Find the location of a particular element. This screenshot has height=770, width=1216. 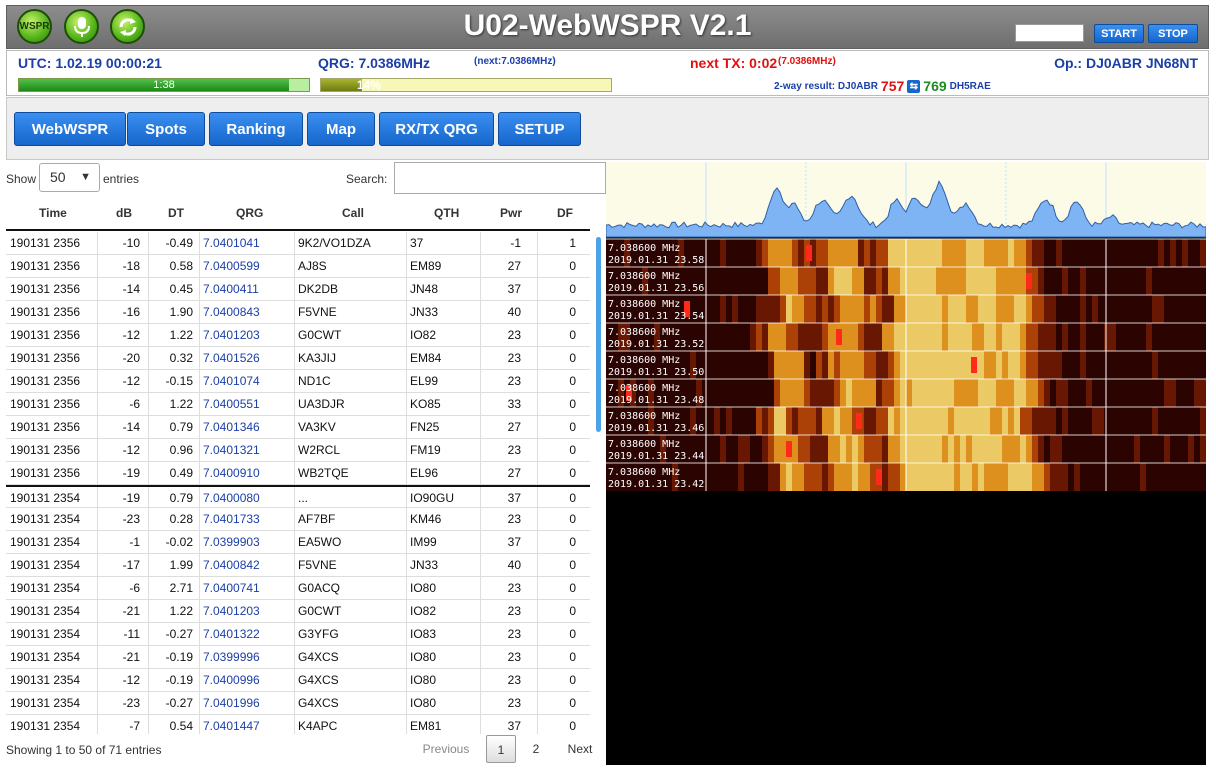

table-row: 190131 2354 -21 -0.19 7.0399996 G4XCS IO80 23 0 is located at coordinates (298, 657).